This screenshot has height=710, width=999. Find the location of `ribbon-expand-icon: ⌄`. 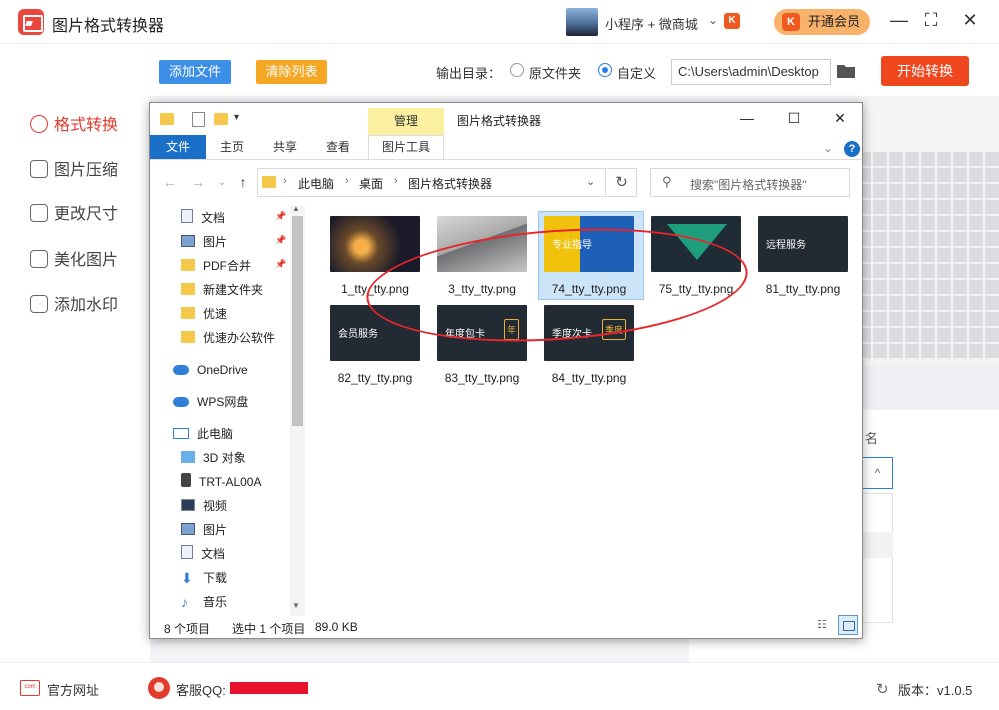

ribbon-expand-icon: ⌄ is located at coordinates (828, 148).